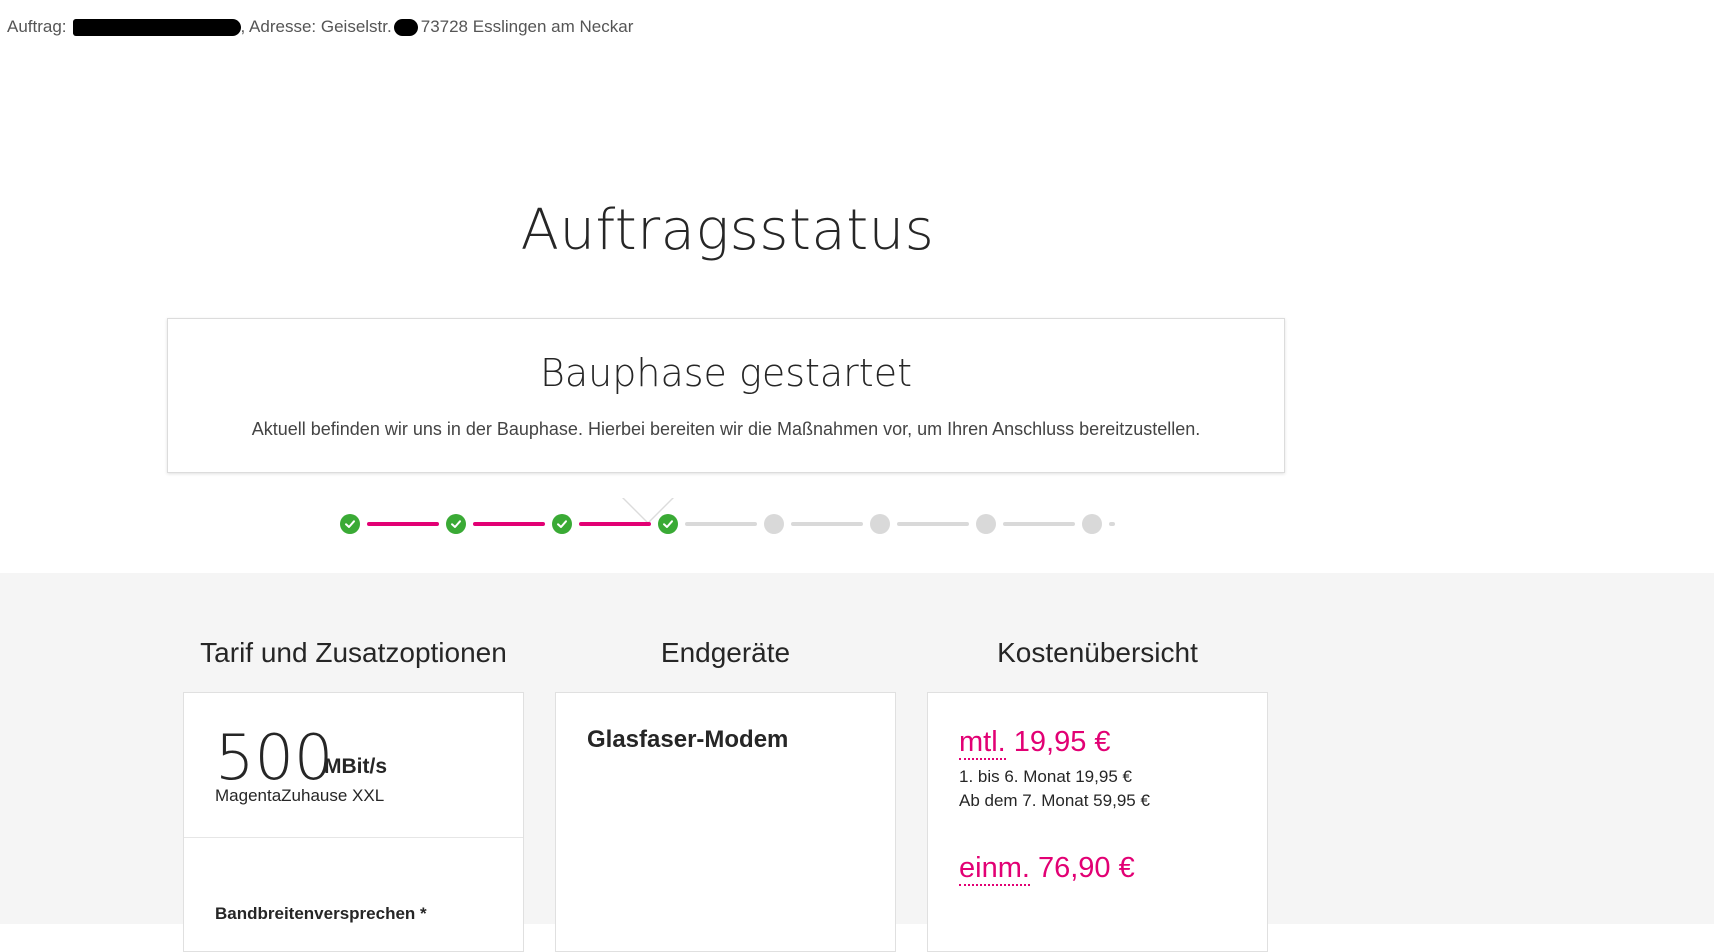 The height and width of the screenshot is (952, 1714). Describe the element at coordinates (727, 230) in the screenshot. I see `page-title: Auftragsstatus` at that location.